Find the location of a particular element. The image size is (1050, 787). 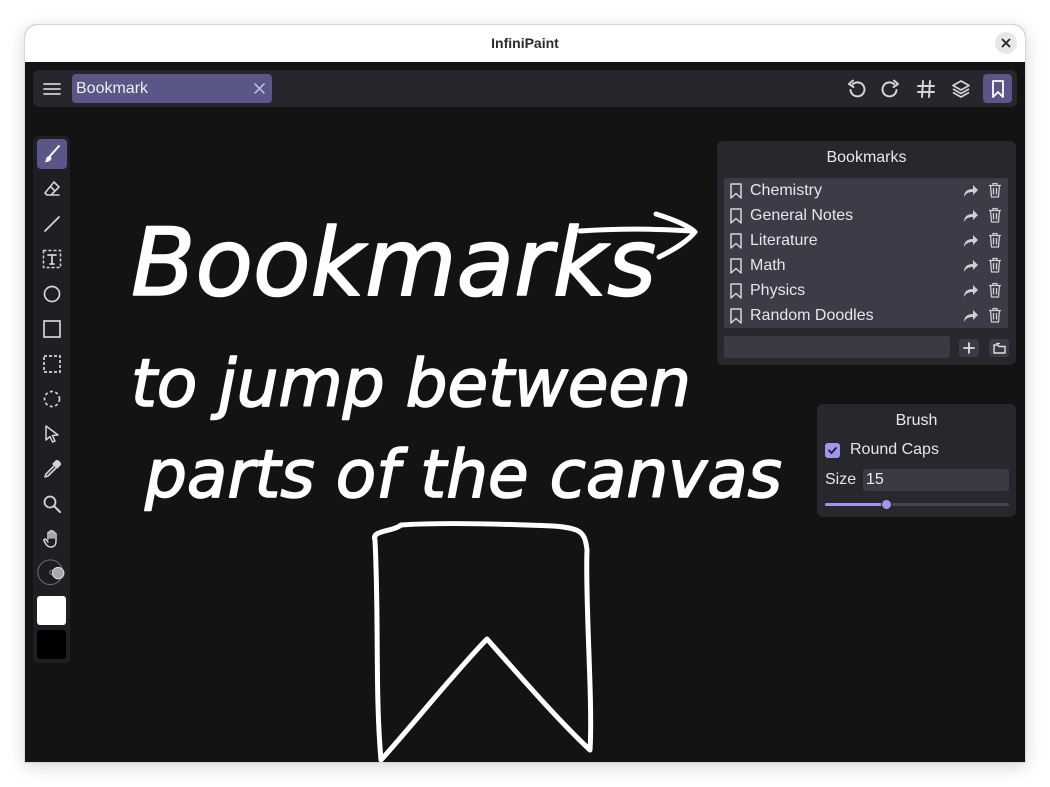

rect-select-tool-button is located at coordinates (52, 364).